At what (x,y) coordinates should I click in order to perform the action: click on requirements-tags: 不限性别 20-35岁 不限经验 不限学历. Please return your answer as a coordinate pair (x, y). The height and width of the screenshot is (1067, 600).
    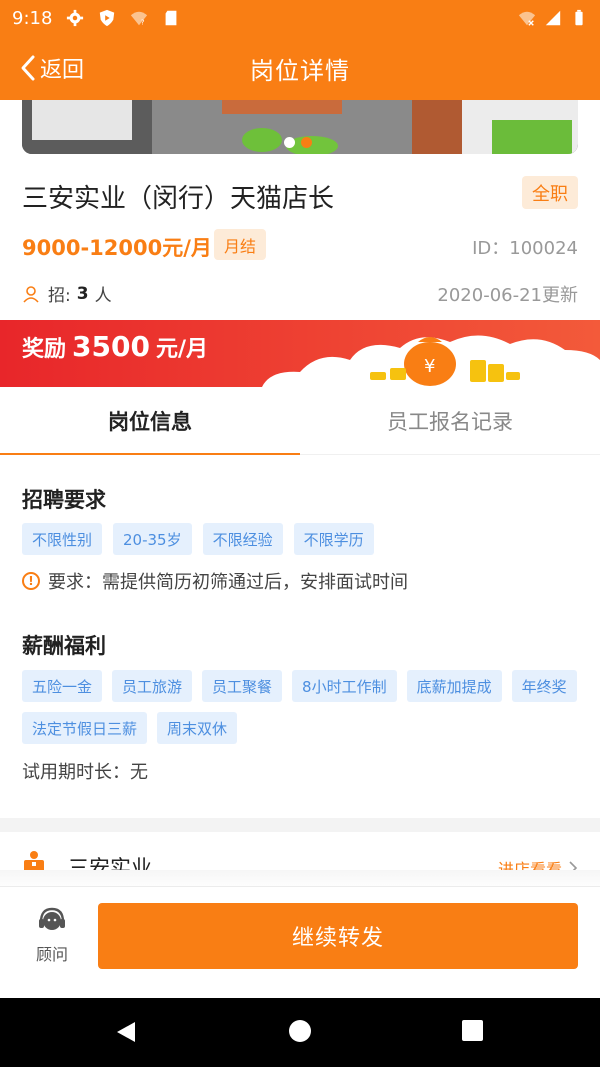
    Looking at the image, I should click on (198, 539).